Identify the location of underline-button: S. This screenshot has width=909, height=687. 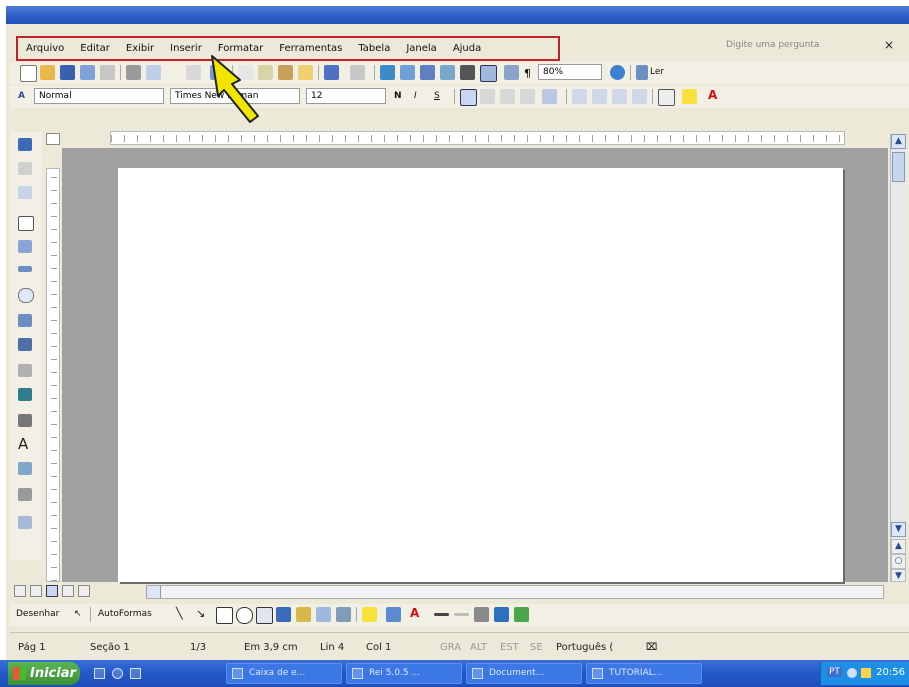
(437, 96).